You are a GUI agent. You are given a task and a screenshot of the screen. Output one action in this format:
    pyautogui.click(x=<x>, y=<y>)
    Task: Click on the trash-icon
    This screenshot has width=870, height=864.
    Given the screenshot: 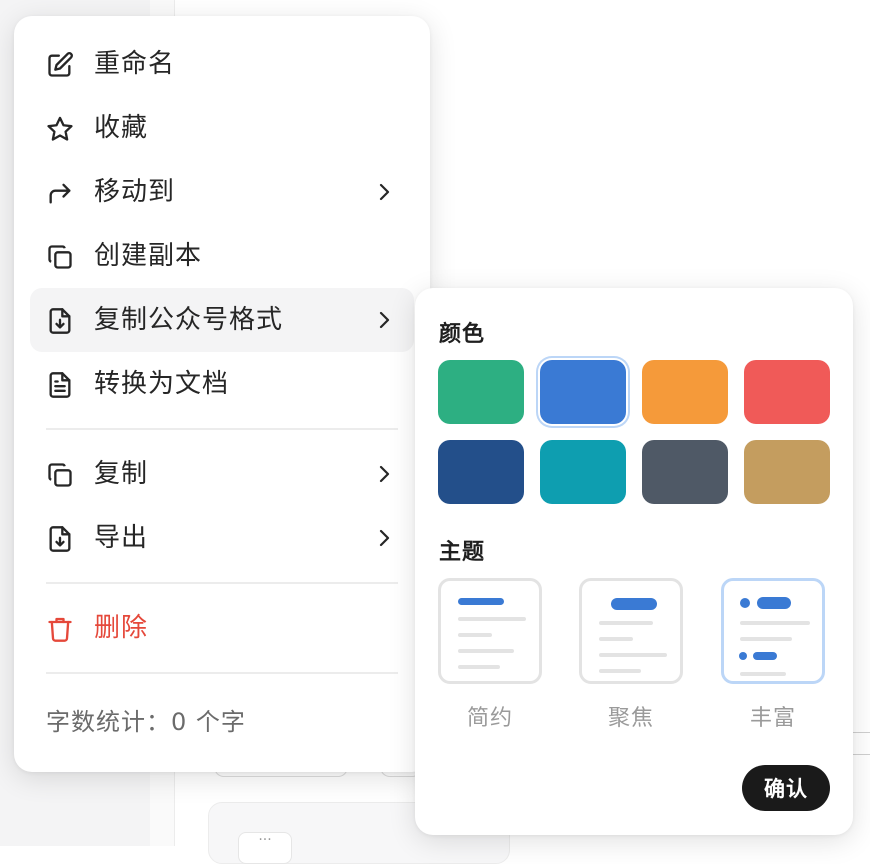 What is the action you would take?
    pyautogui.click(x=60, y=629)
    